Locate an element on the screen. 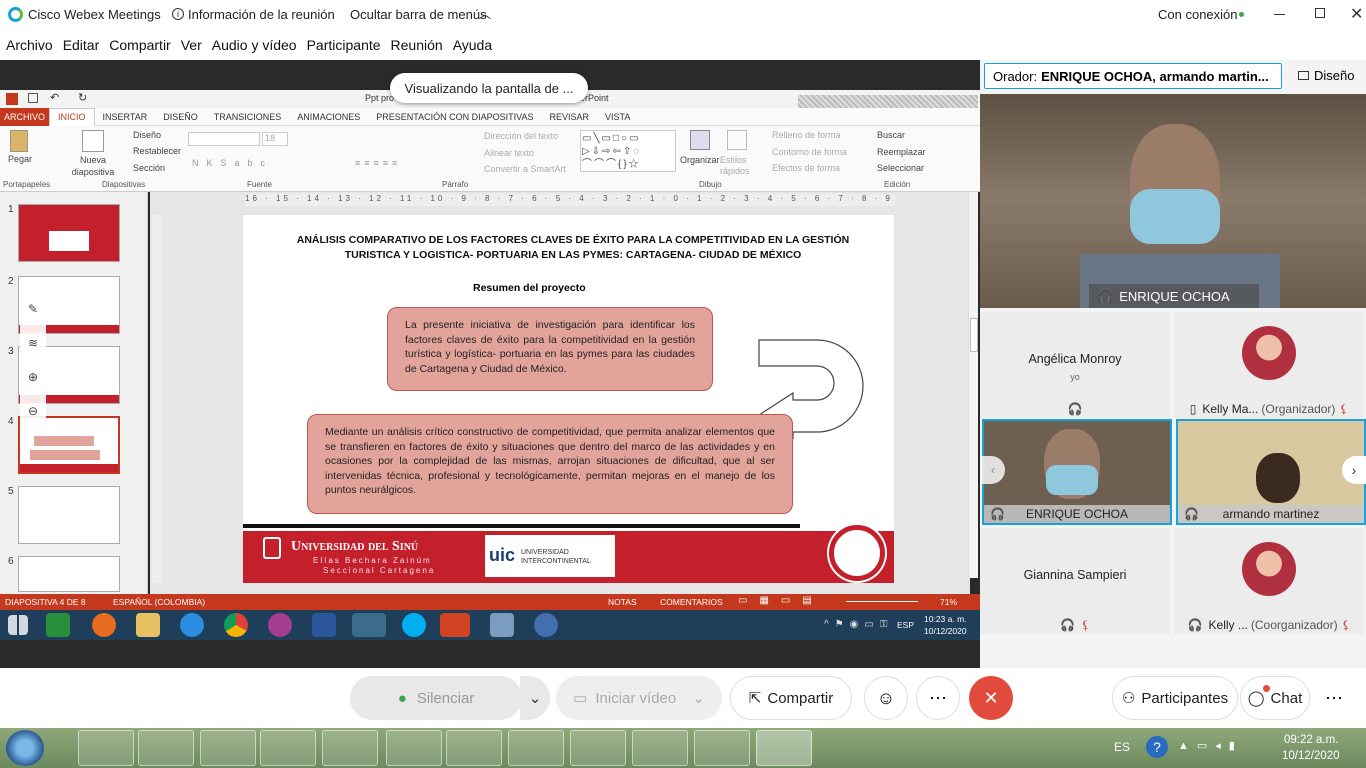 The width and height of the screenshot is (1366, 768). firefox-icon is located at coordinates (104, 625).